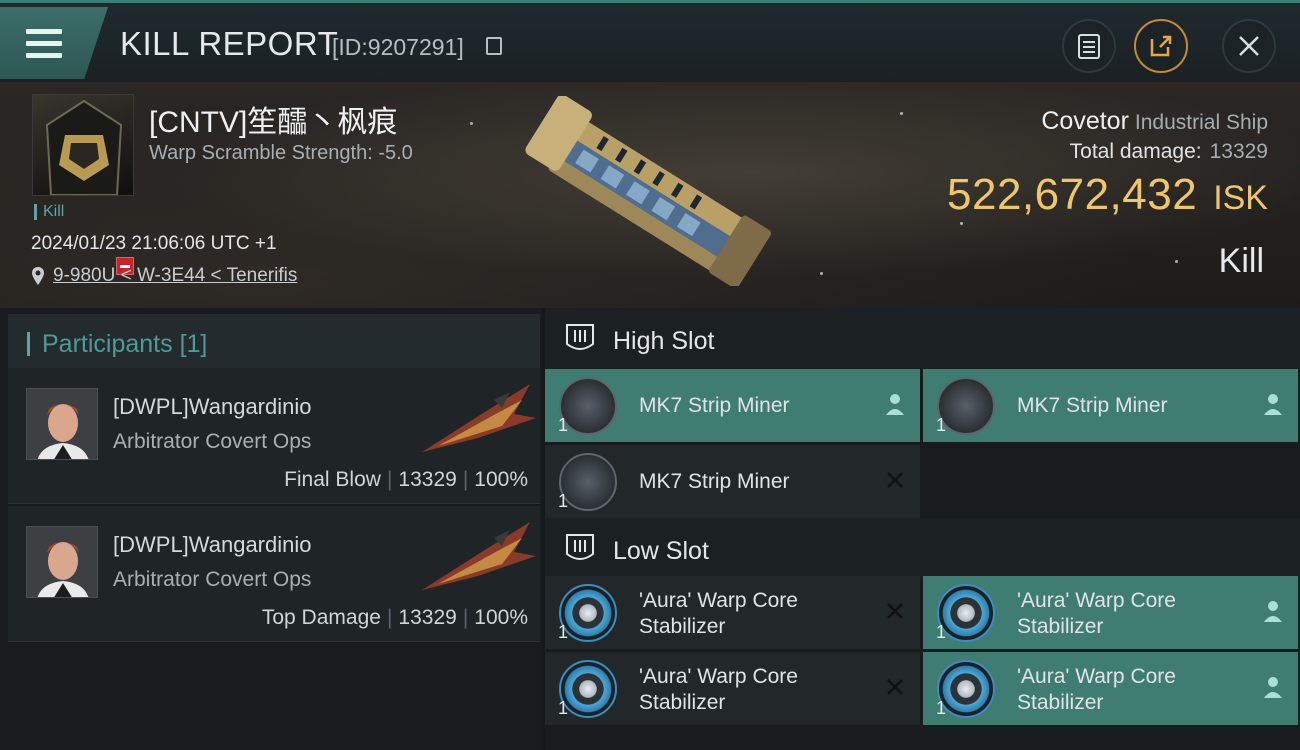  What do you see at coordinates (1072, 194) in the screenshot?
I see `isk-amount: 522,672,432` at bounding box center [1072, 194].